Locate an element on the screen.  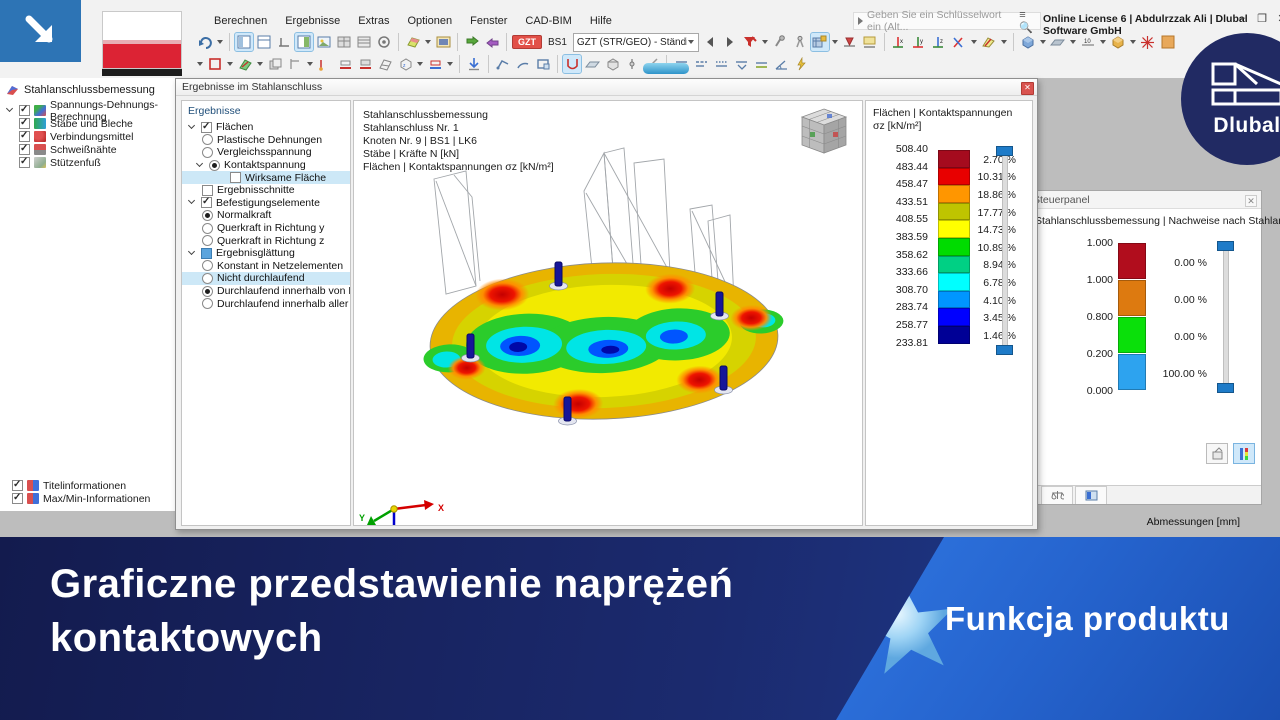
sidebar-item-root: Spannungs-Dehnungs-Berechnung is located at coordinates (90, 111).